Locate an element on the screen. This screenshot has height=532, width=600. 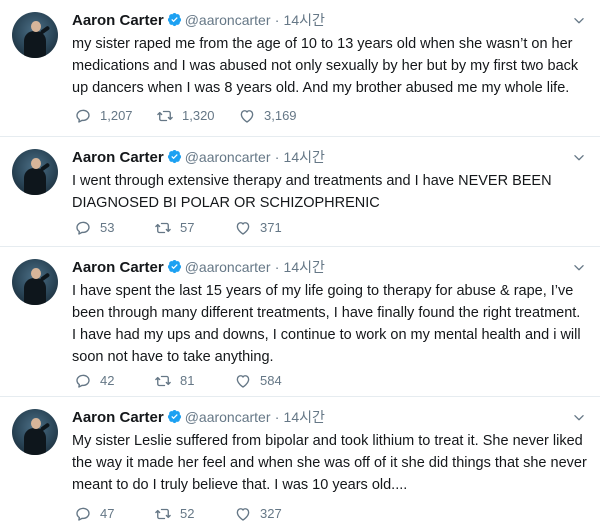
like-count: 3,169 is located at coordinates (280, 115).